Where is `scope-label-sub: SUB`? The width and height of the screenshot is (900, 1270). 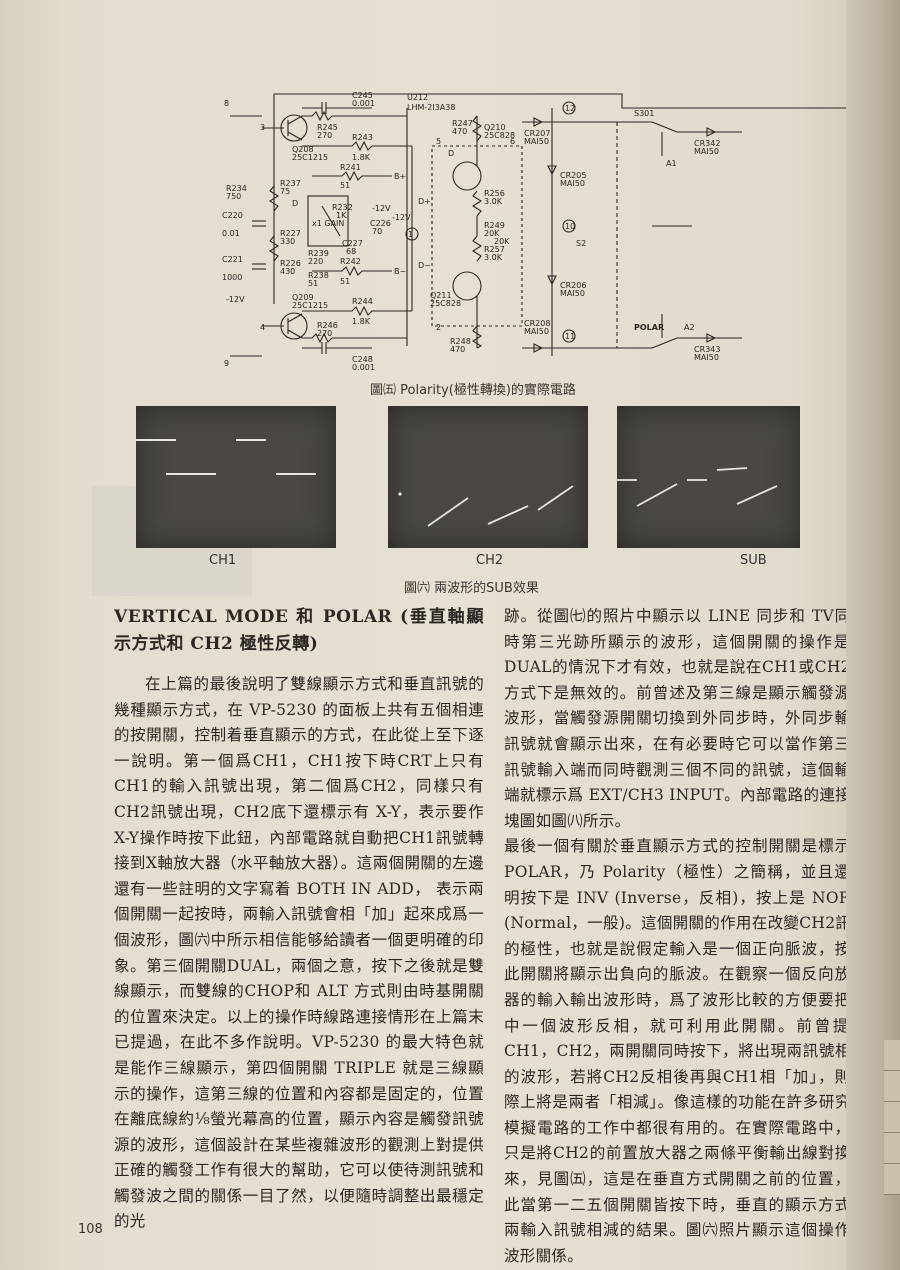
scope-label-sub: SUB is located at coordinates (753, 560).